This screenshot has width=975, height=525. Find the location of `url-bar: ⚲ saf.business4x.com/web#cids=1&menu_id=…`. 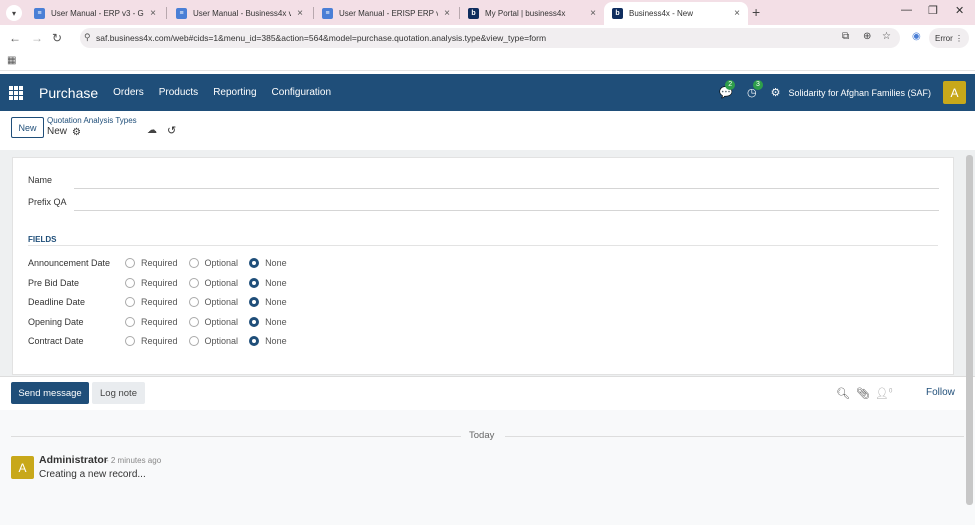

url-bar: ⚲ saf.business4x.com/web#cids=1&menu_id=… is located at coordinates (490, 38).